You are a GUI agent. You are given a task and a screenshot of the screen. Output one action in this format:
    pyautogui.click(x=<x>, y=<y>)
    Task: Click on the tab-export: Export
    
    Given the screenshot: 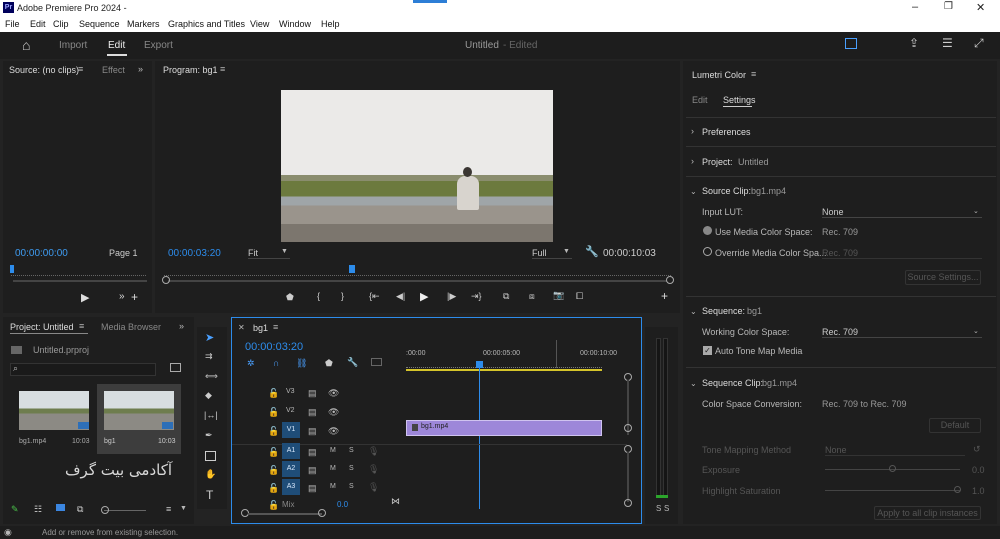 What is the action you would take?
    pyautogui.click(x=158, y=45)
    